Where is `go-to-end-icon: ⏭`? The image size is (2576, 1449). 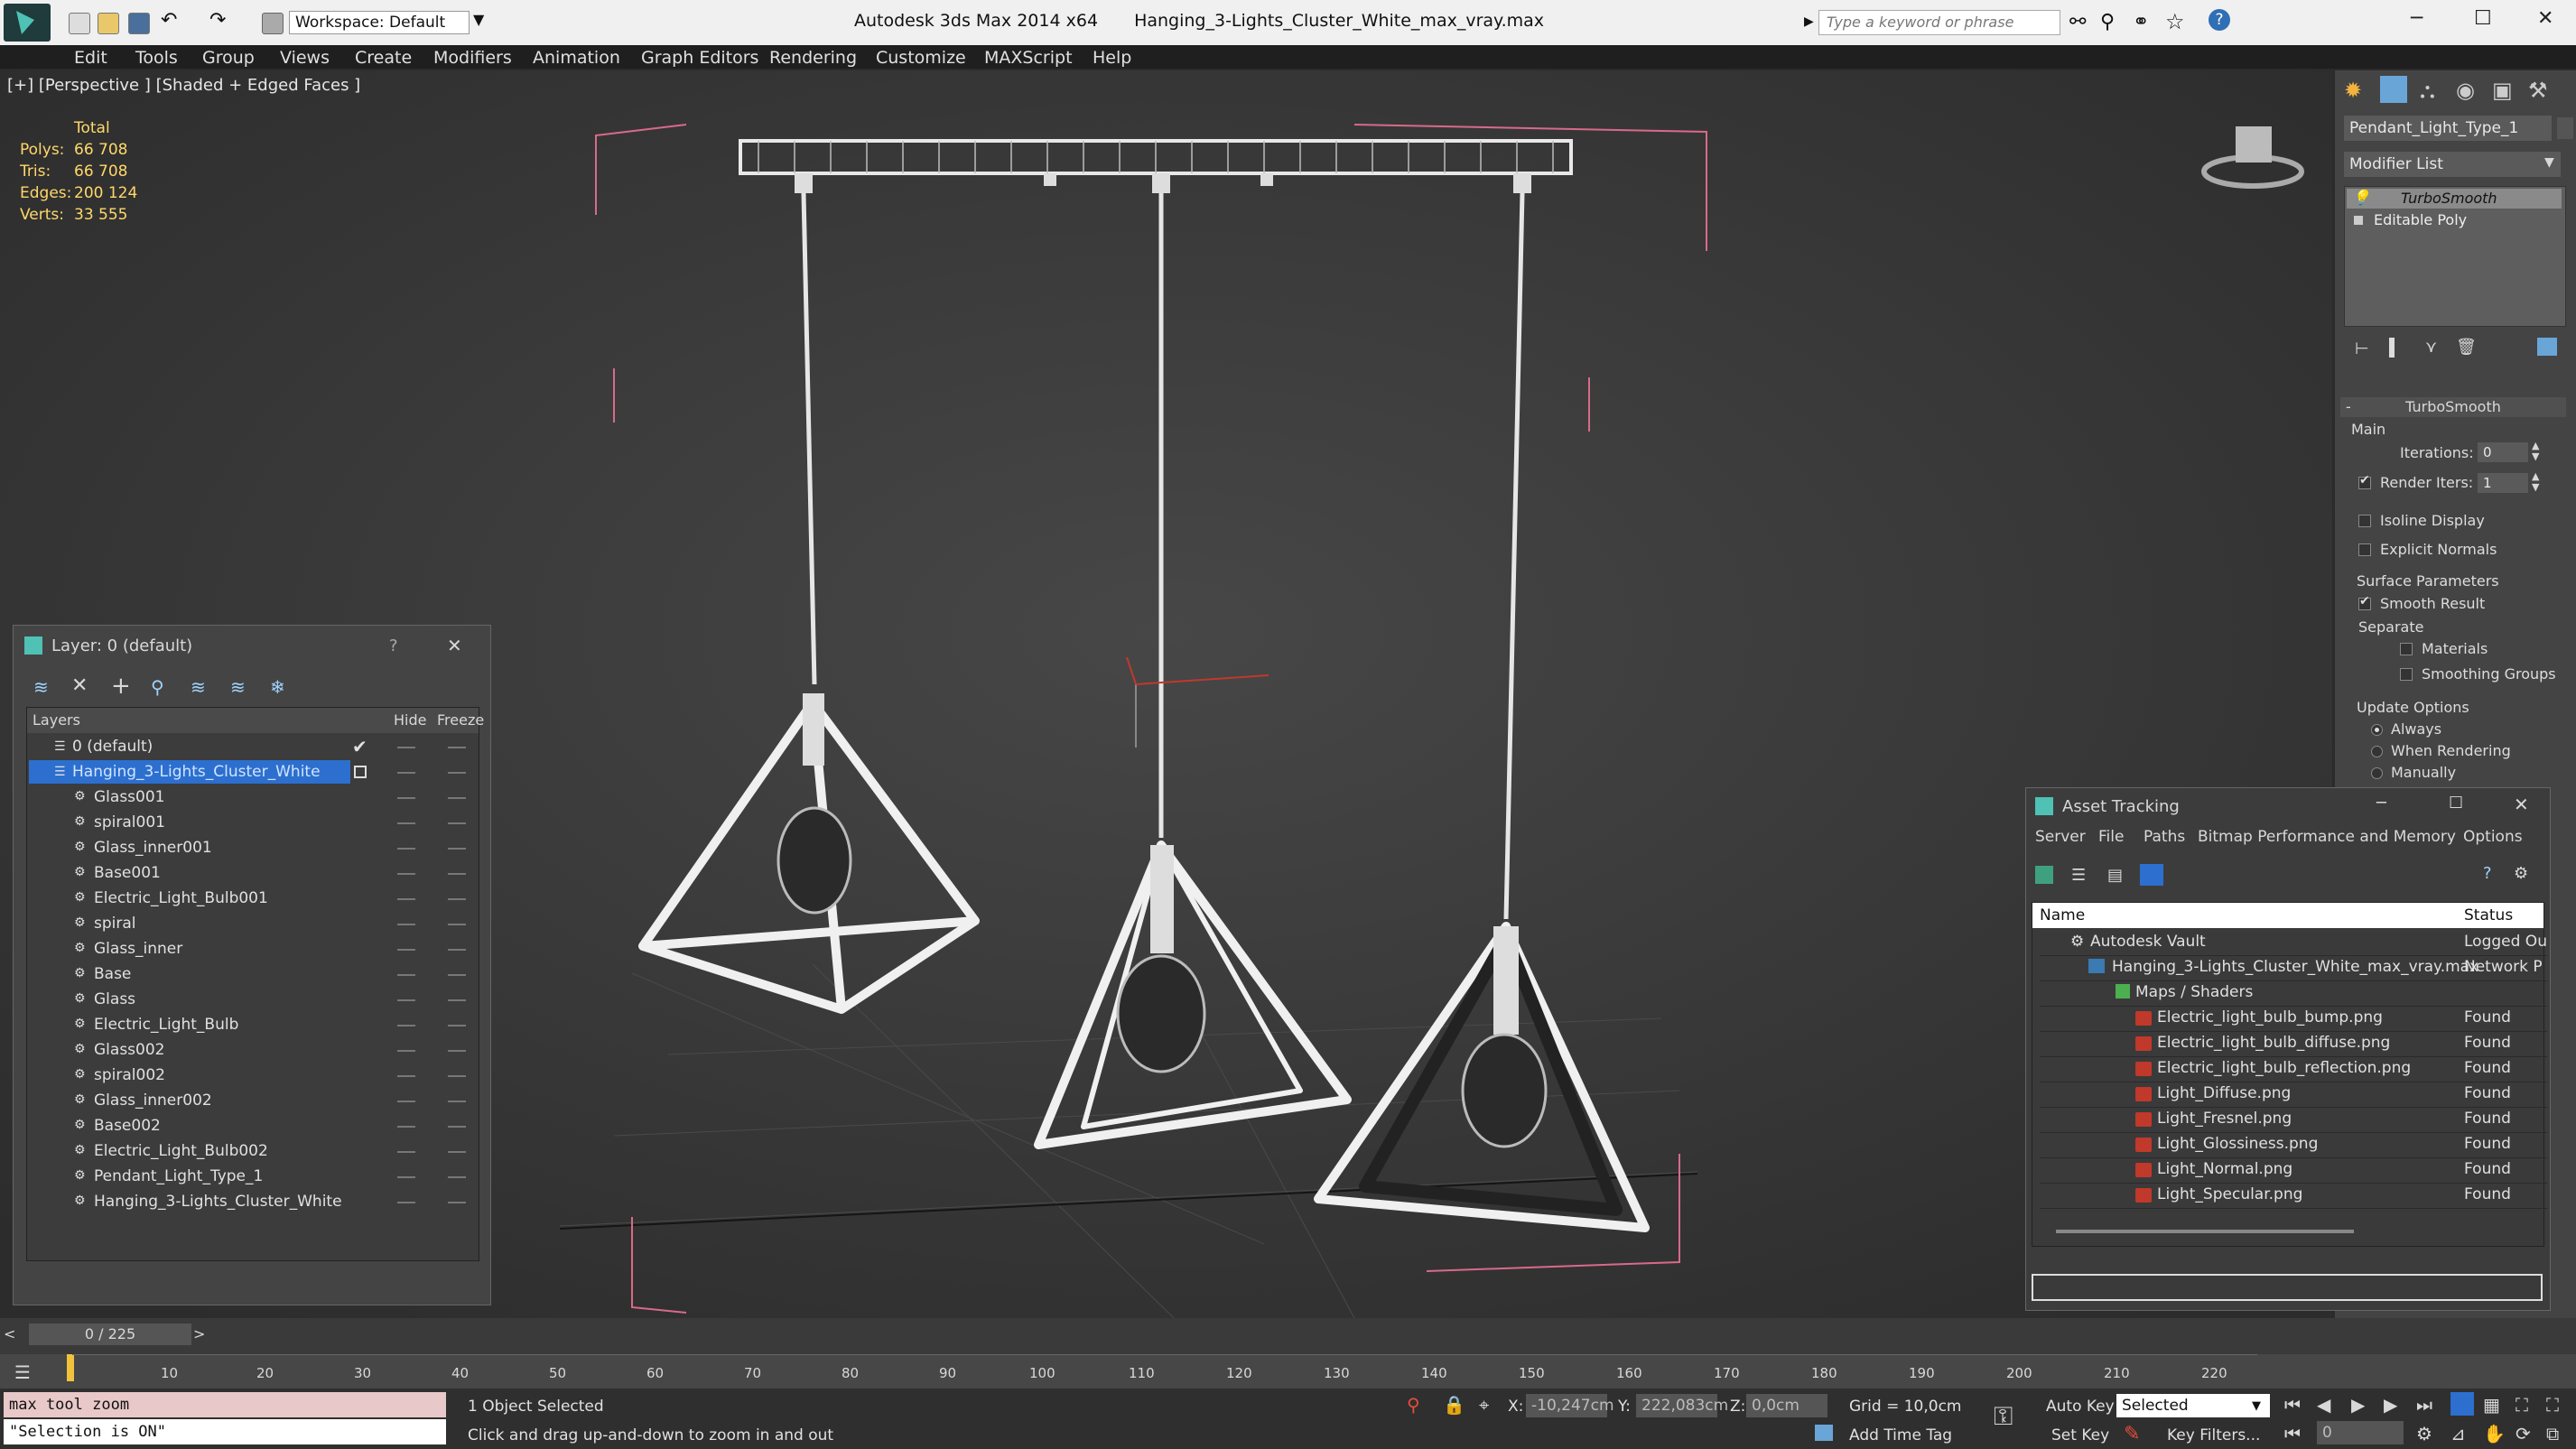 go-to-end-icon: ⏭ is located at coordinates (2424, 1405).